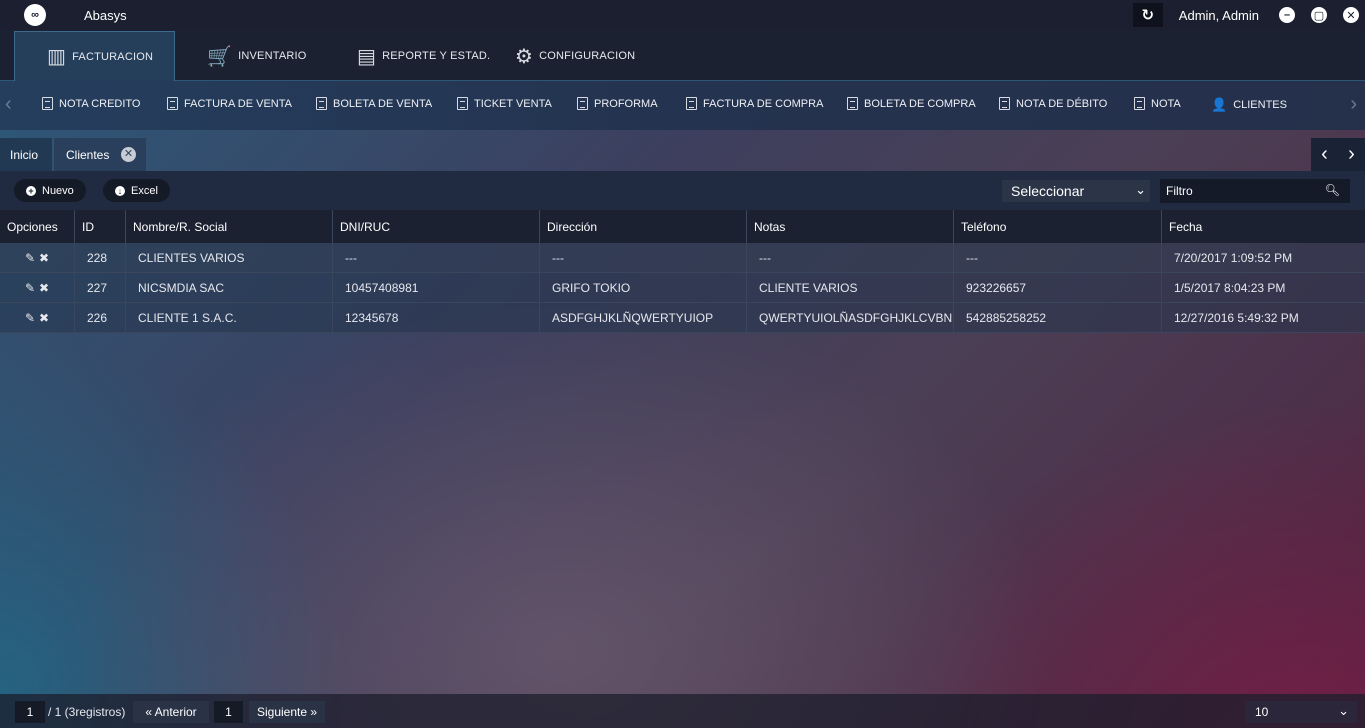  I want to click on tab-clientes: Clientes ✕, so click(100, 154).